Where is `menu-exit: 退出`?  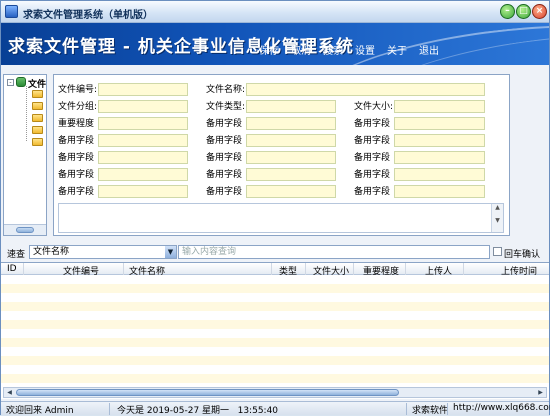 menu-exit: 退出 is located at coordinates (429, 49).